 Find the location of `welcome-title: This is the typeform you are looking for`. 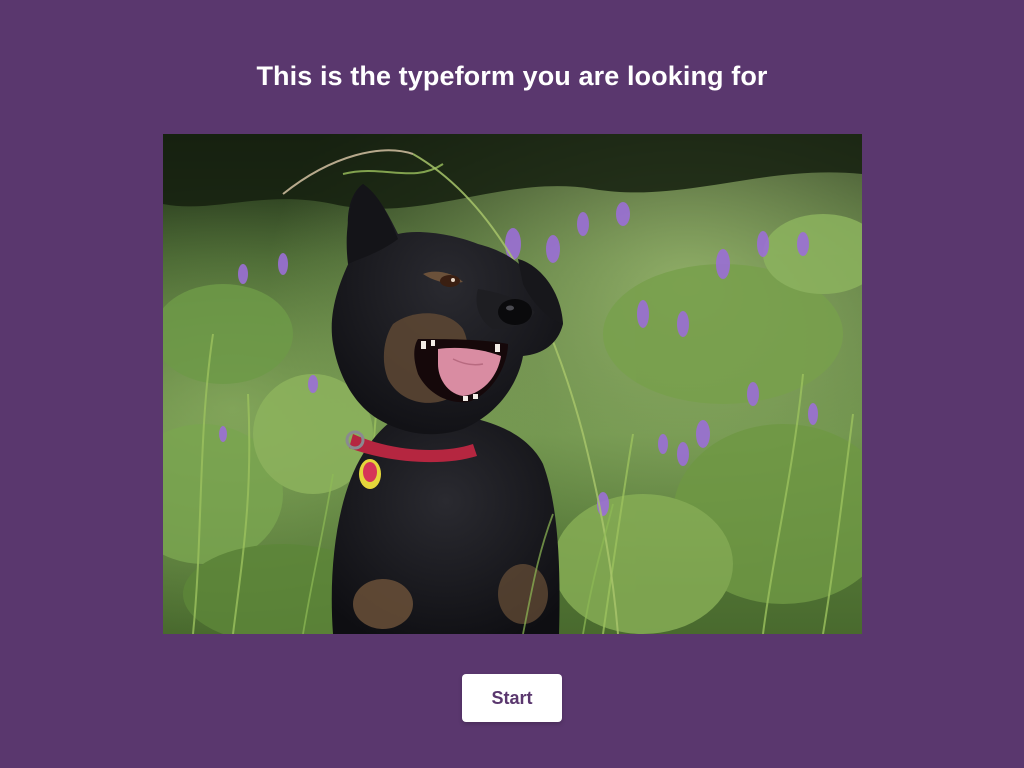

welcome-title: This is the typeform you are looking for is located at coordinates (512, 76).